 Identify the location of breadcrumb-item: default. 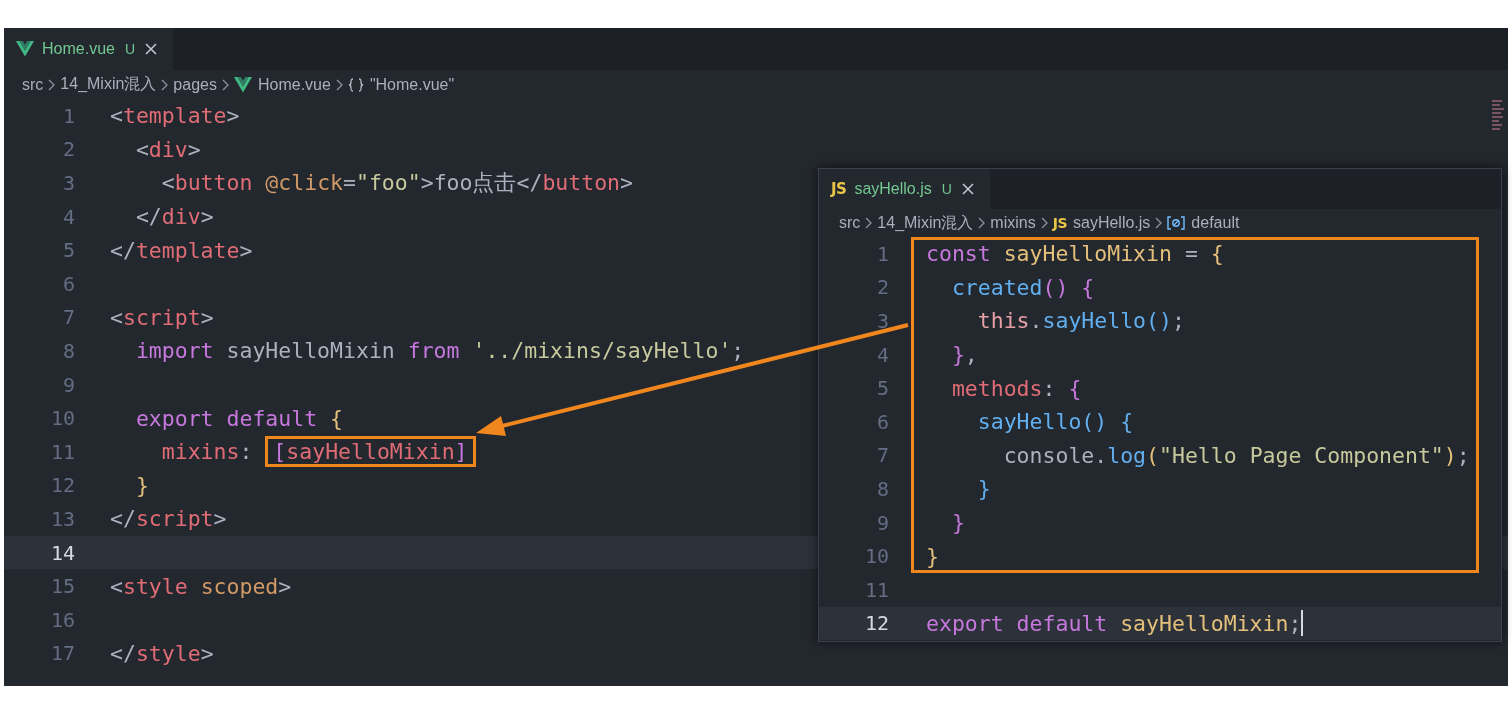
(1215, 223).